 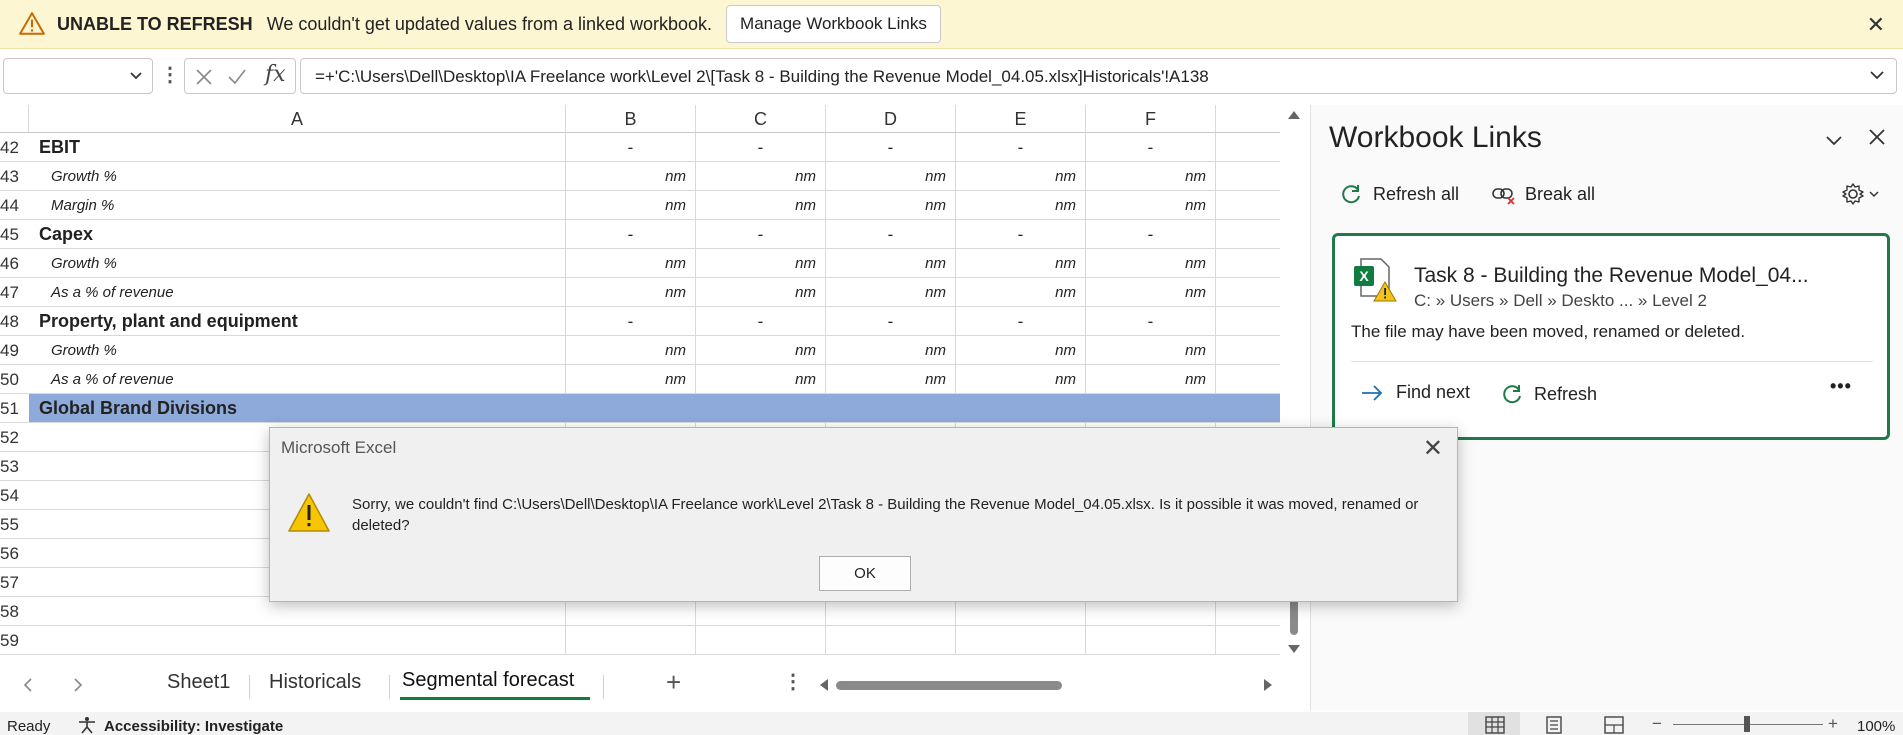 What do you see at coordinates (891, 119) in the screenshot?
I see `column-header-d: D` at bounding box center [891, 119].